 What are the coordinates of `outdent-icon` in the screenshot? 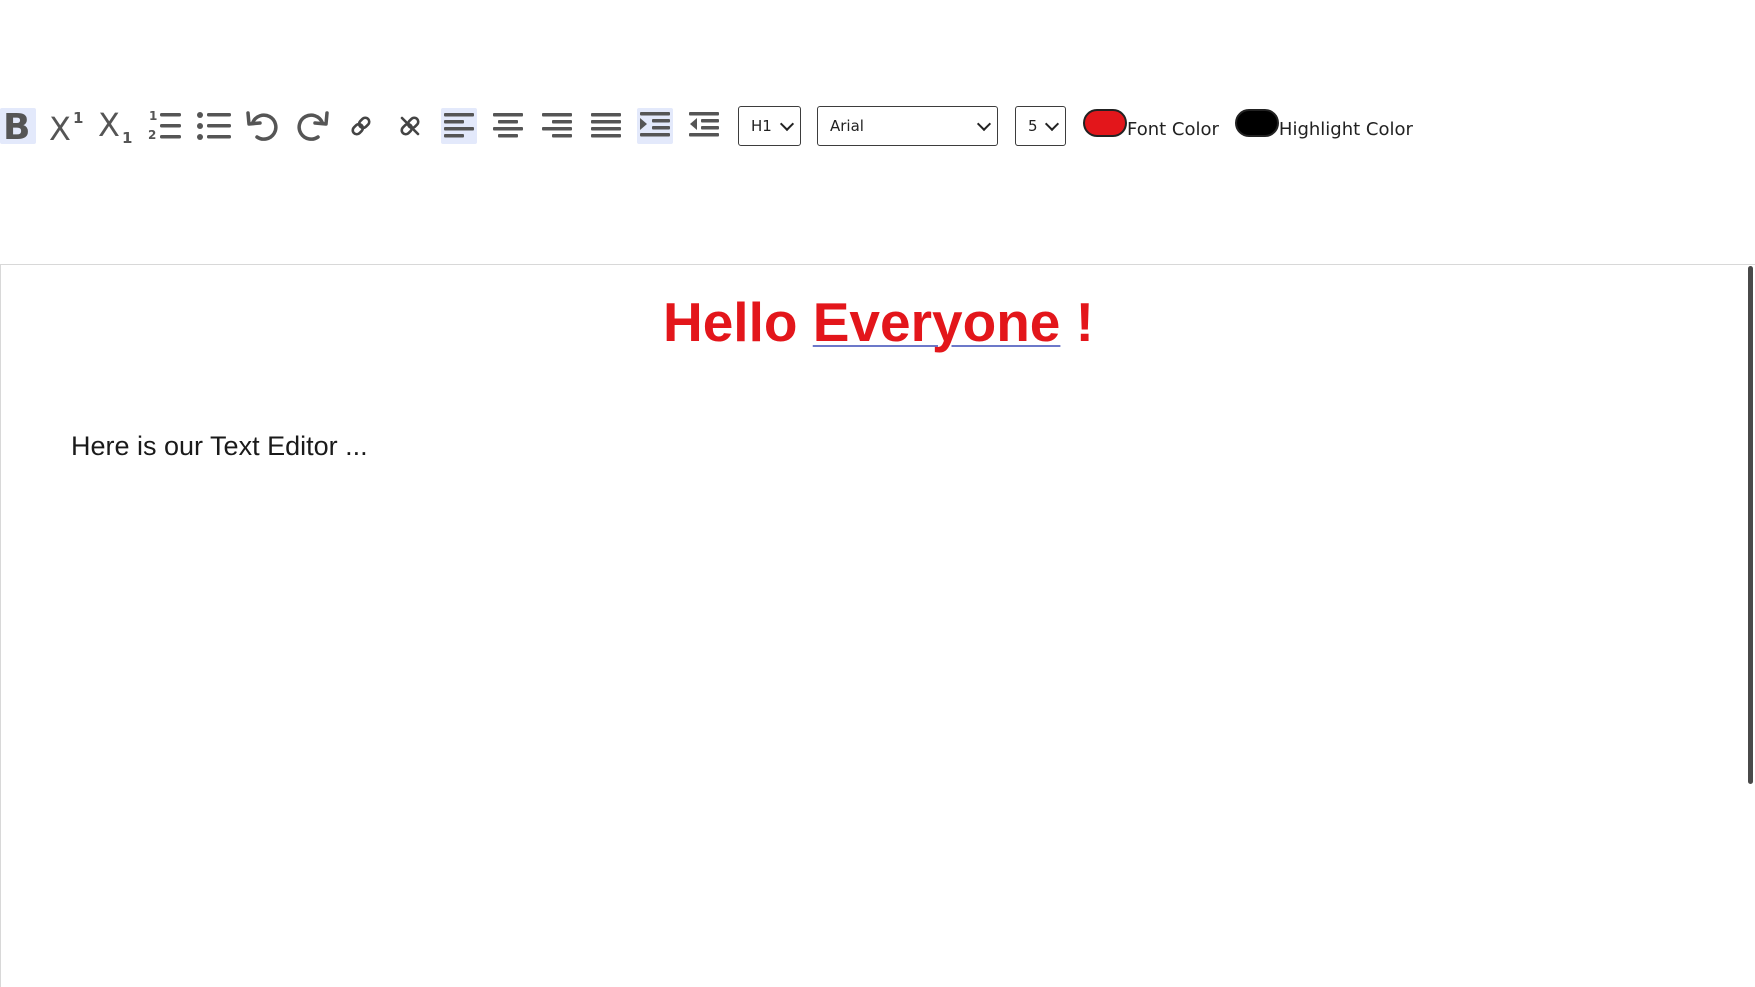 It's located at (704, 124).